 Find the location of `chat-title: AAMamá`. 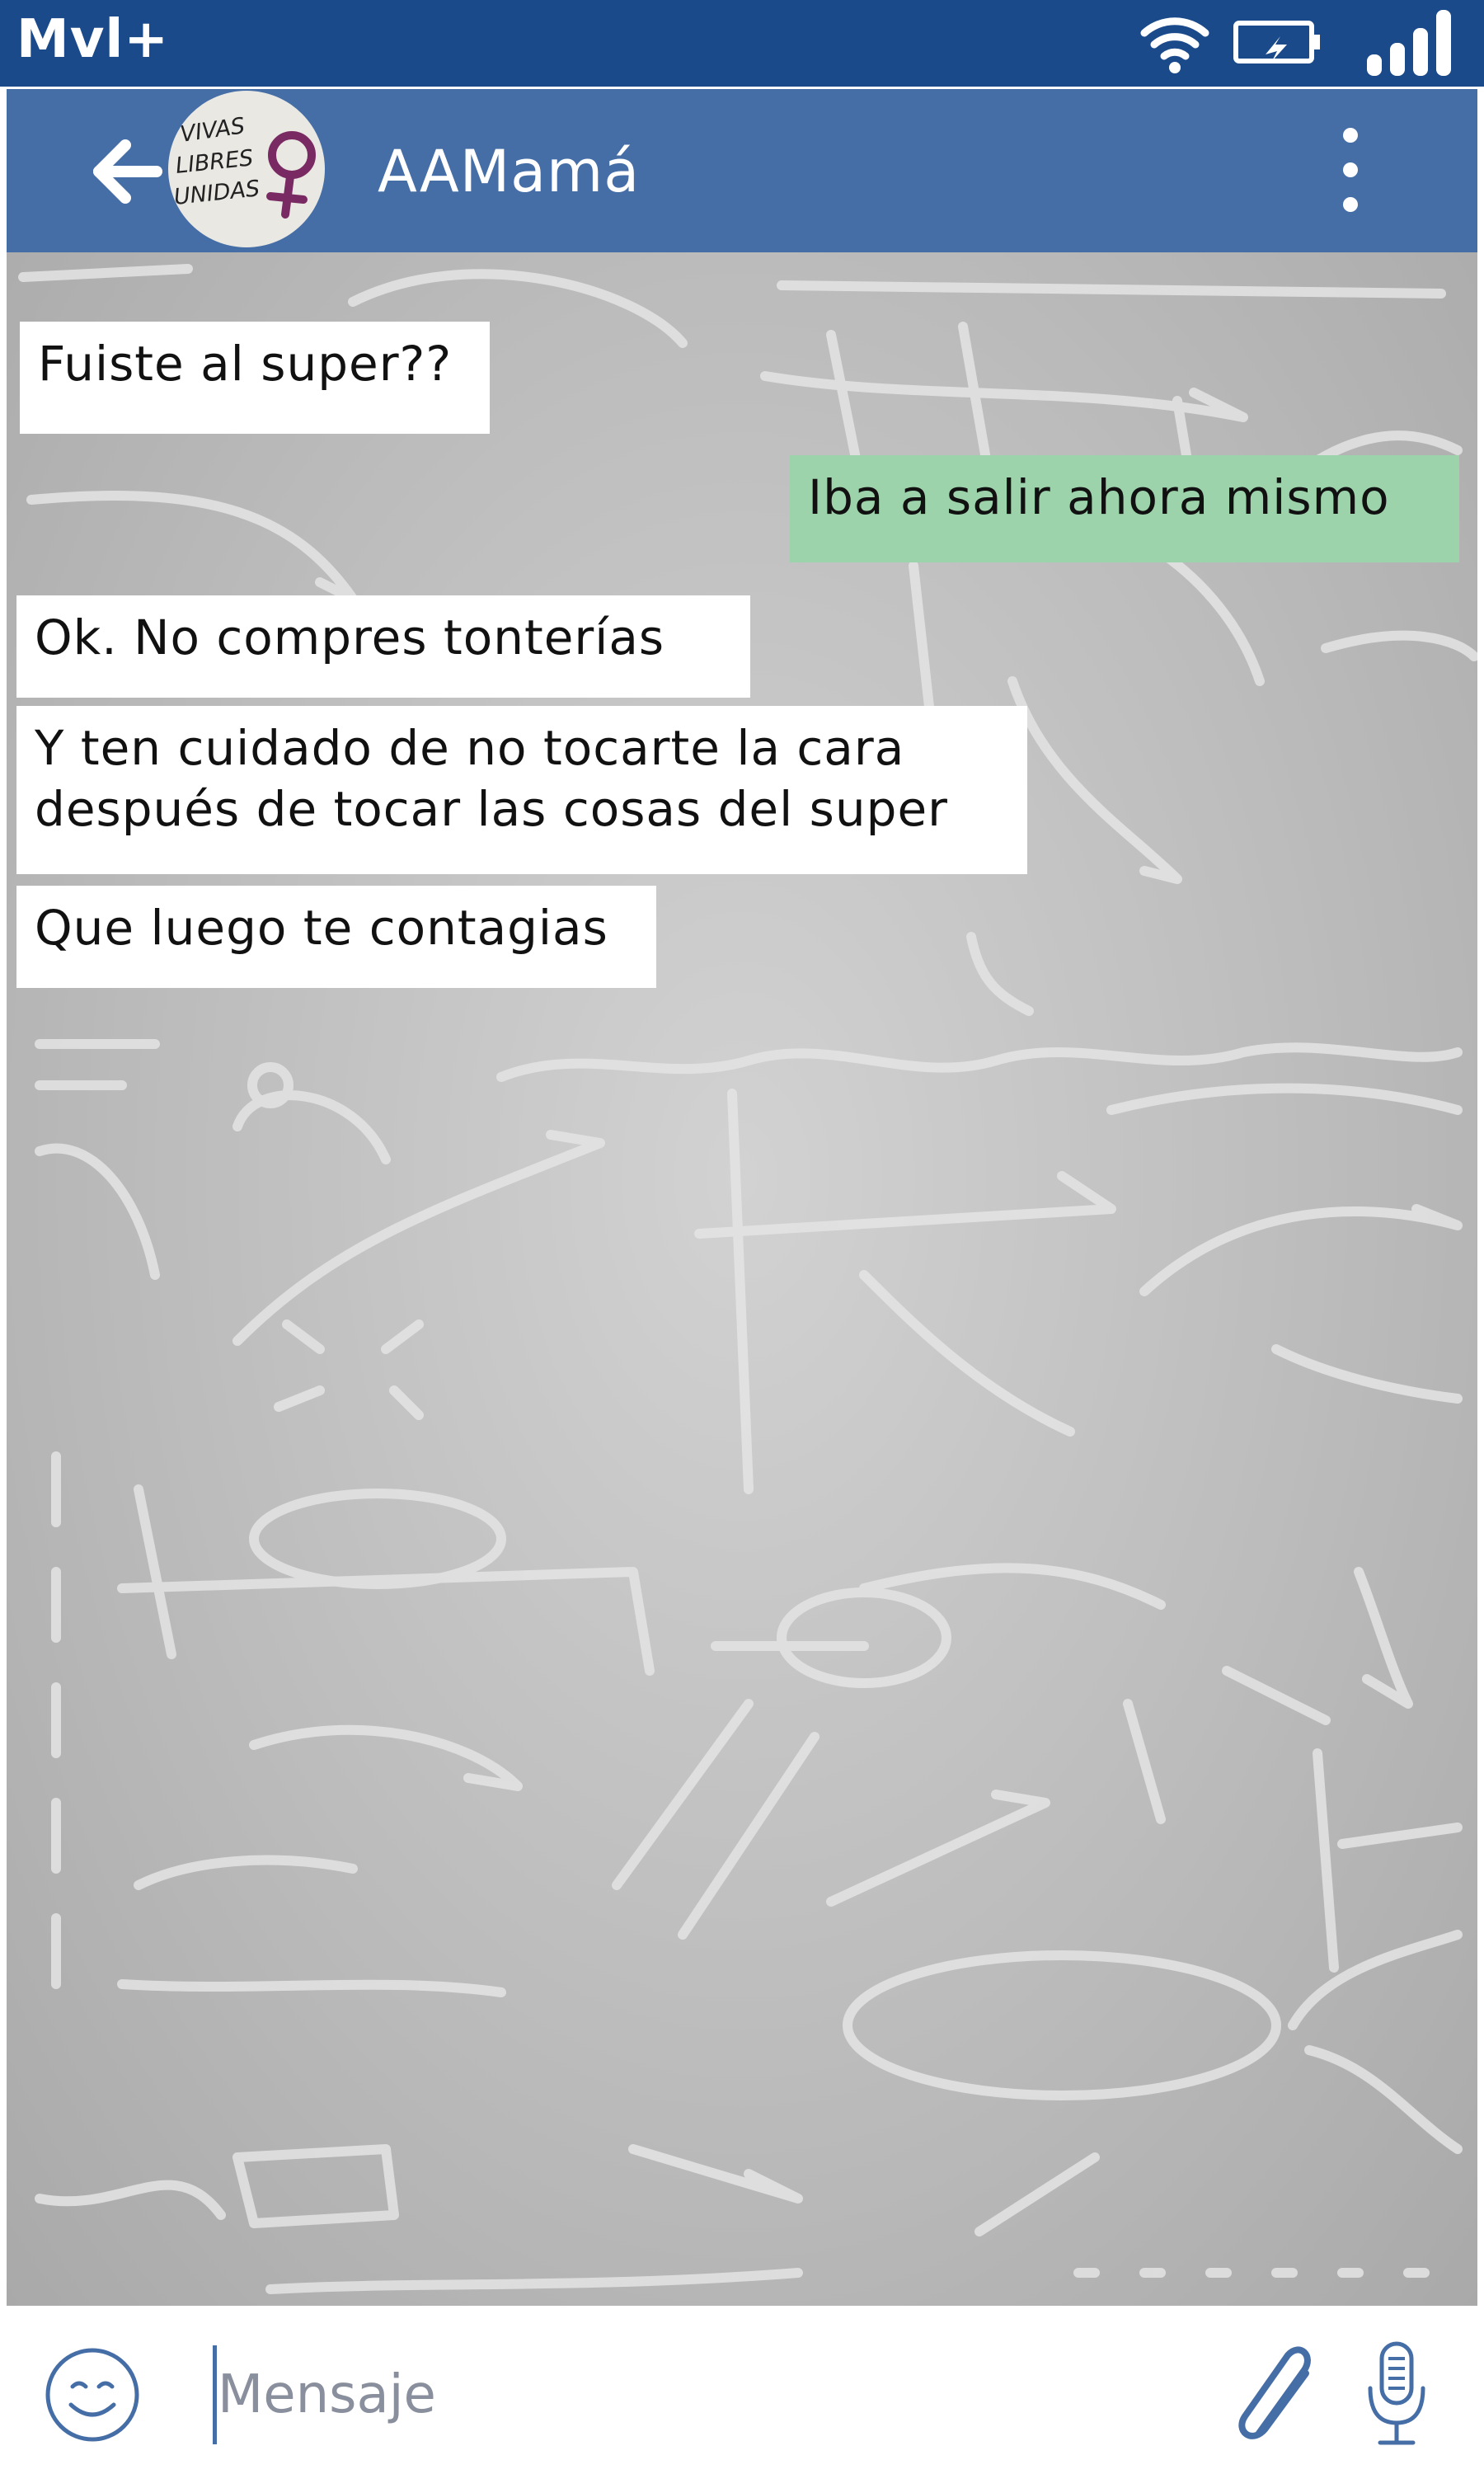

chat-title: AAMamá is located at coordinates (509, 171).